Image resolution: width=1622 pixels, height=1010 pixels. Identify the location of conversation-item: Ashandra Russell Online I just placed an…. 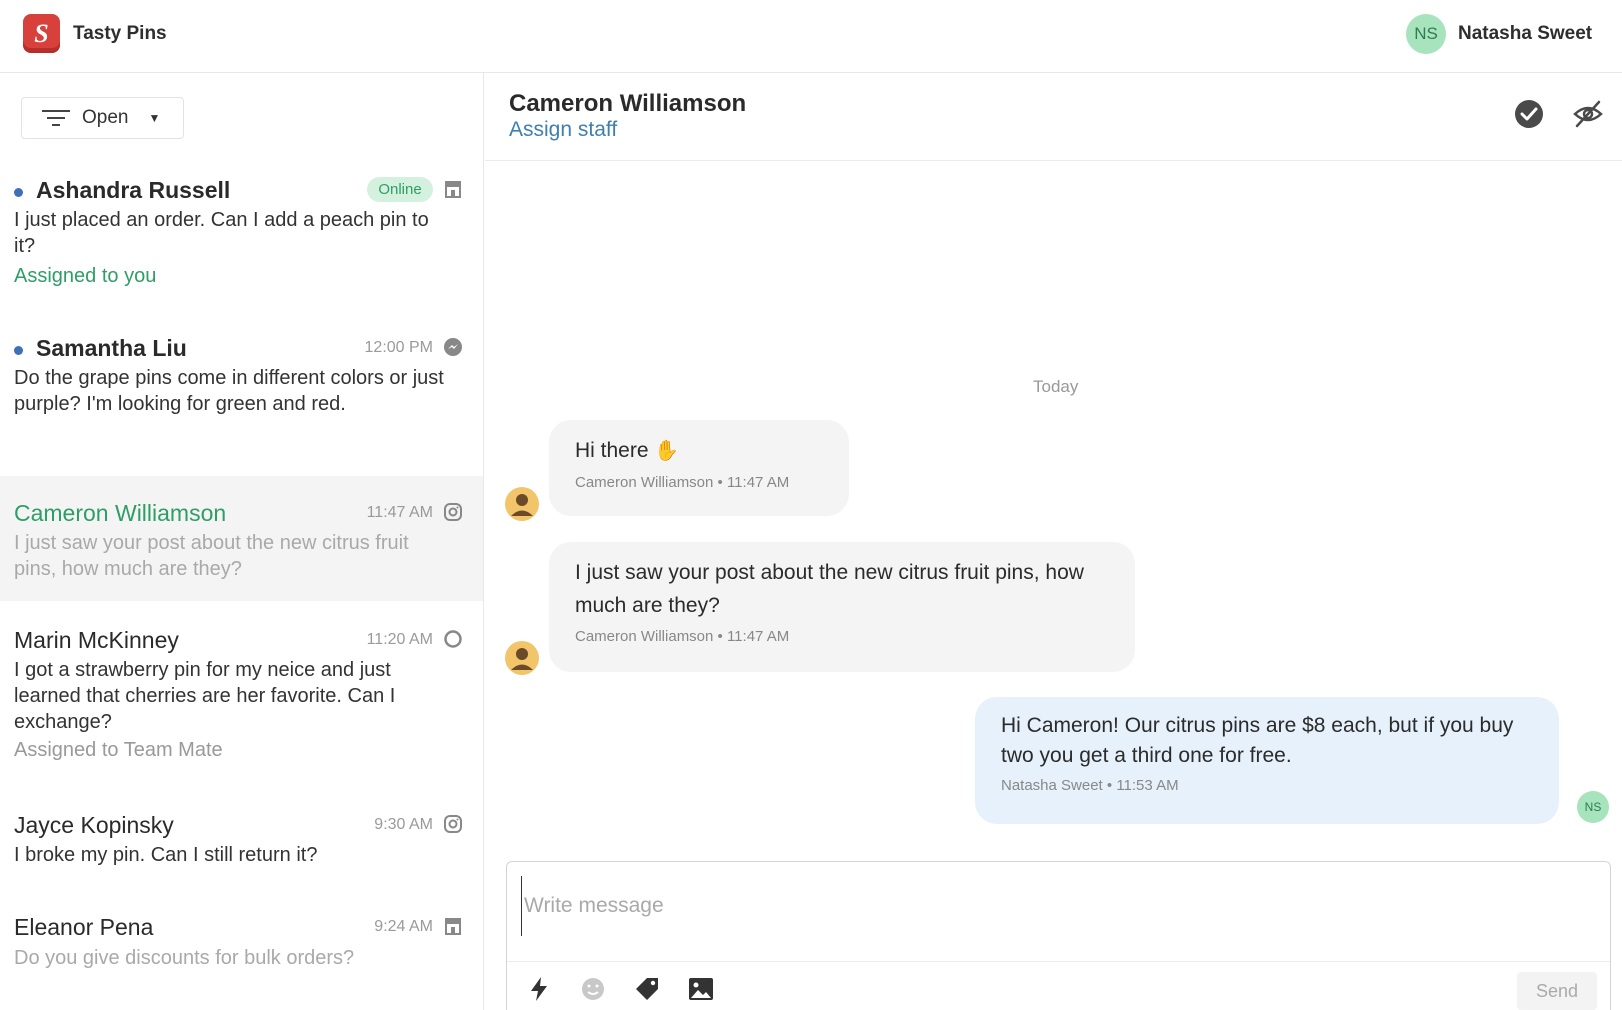
(241, 239).